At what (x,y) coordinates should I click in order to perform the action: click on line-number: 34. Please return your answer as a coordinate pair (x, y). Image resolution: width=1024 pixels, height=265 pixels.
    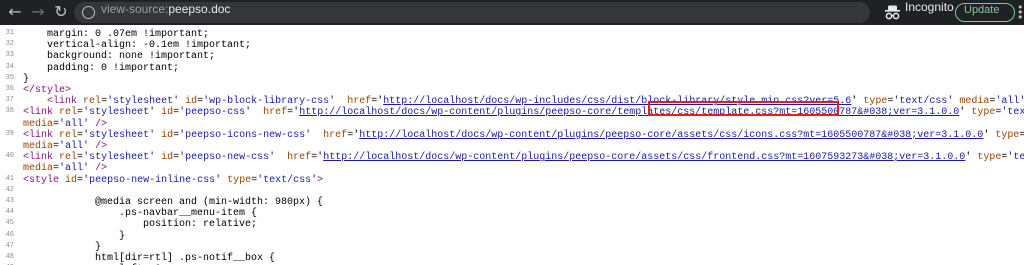
    Looking at the image, I should click on (9, 66).